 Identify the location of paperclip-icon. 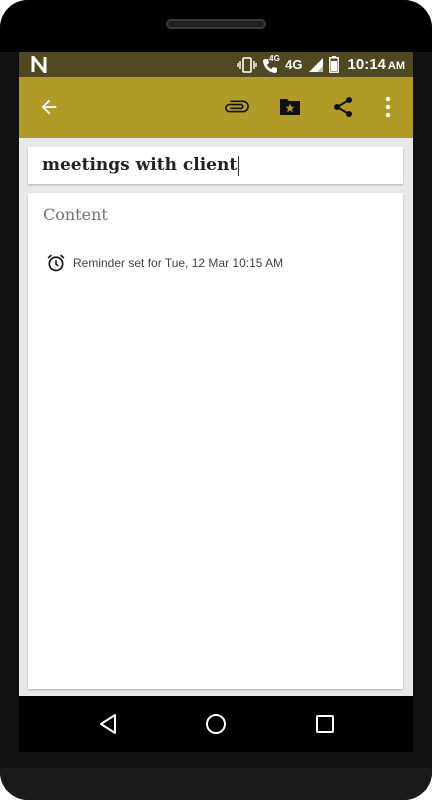
(237, 106).